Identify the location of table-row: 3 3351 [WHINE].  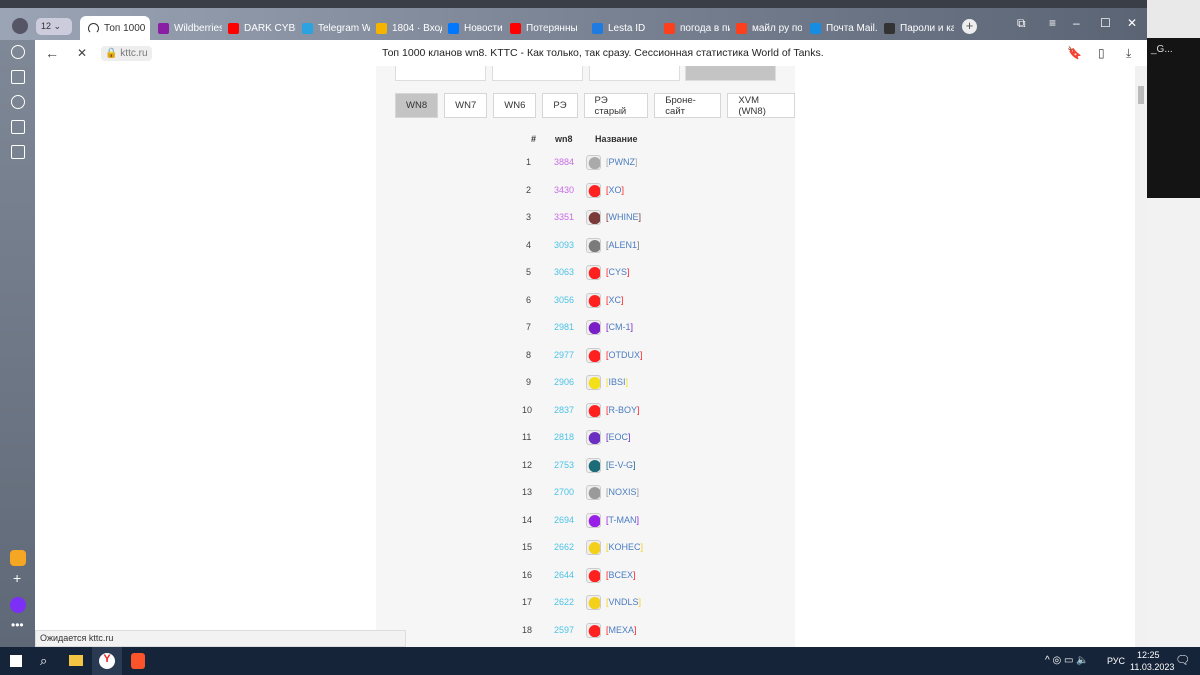
(585, 218).